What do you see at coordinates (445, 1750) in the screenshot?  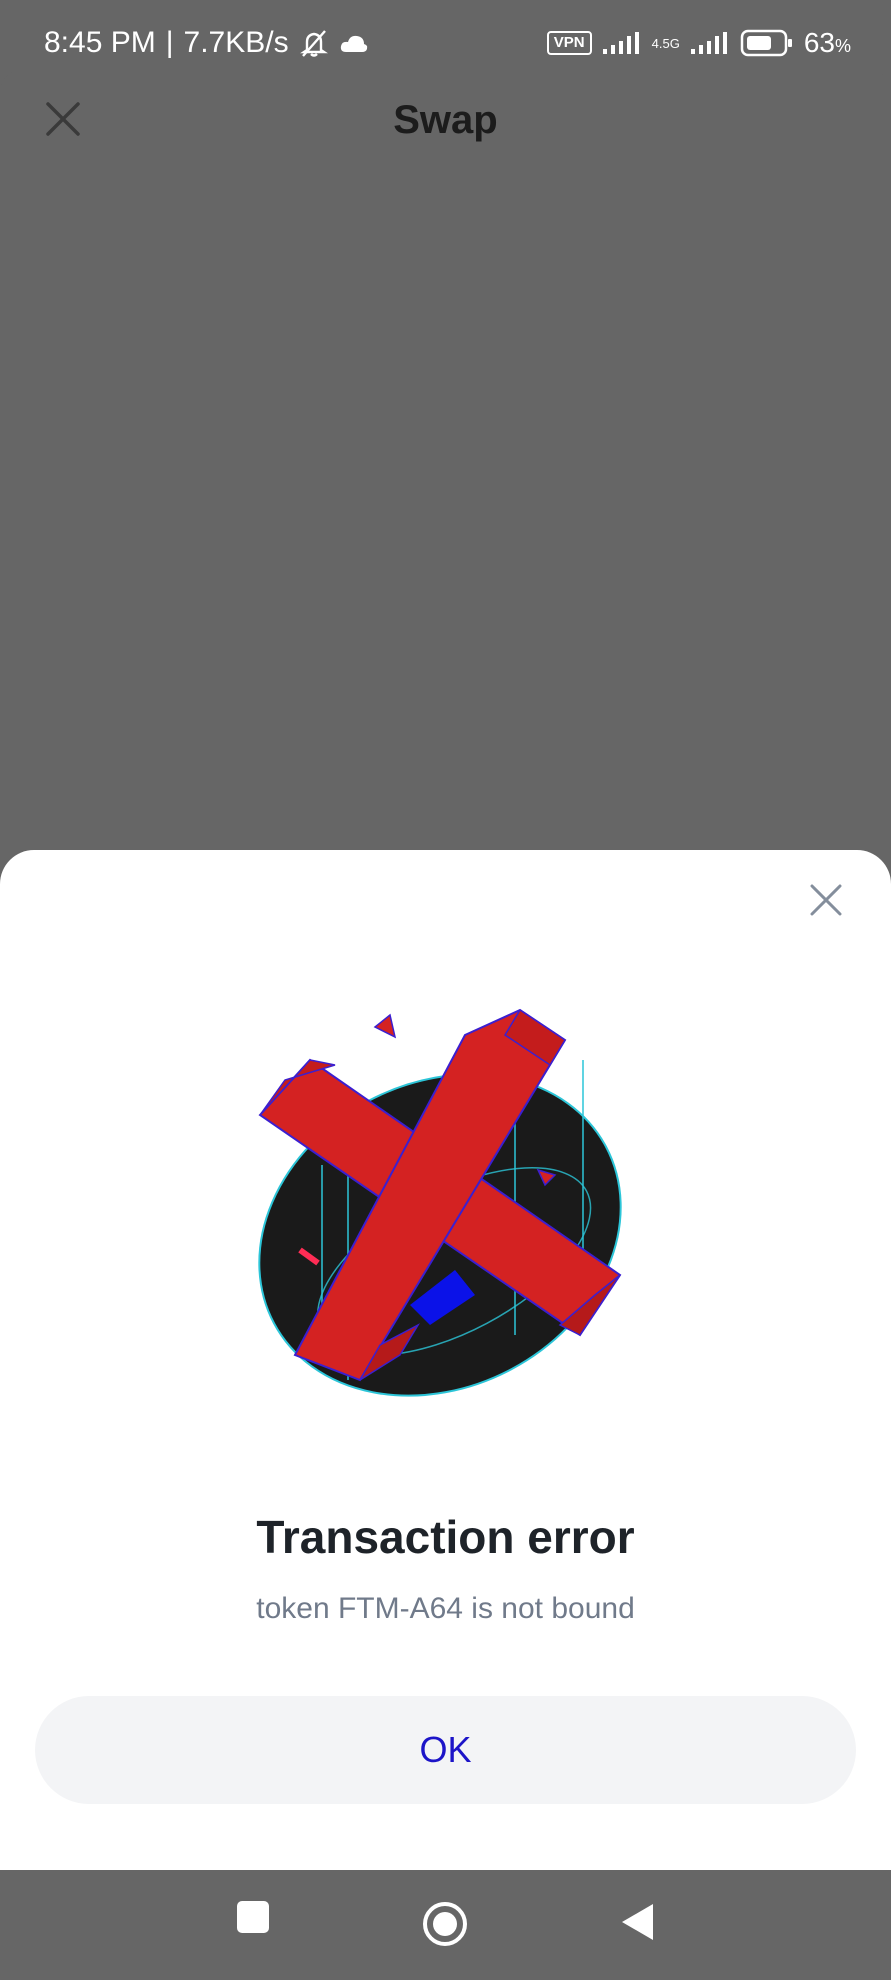 I see `ok-button: OK` at bounding box center [445, 1750].